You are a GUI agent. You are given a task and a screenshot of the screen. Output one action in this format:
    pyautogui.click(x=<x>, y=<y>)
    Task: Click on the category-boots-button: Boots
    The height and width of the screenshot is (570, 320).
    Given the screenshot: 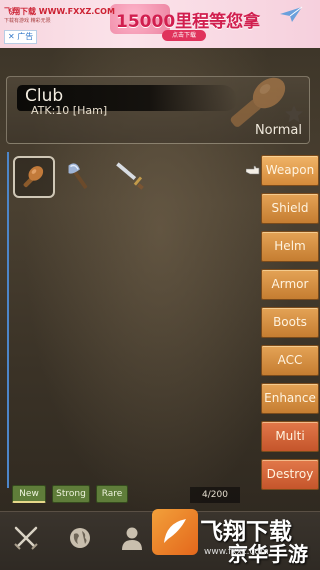 What is the action you would take?
    pyautogui.click(x=290, y=322)
    